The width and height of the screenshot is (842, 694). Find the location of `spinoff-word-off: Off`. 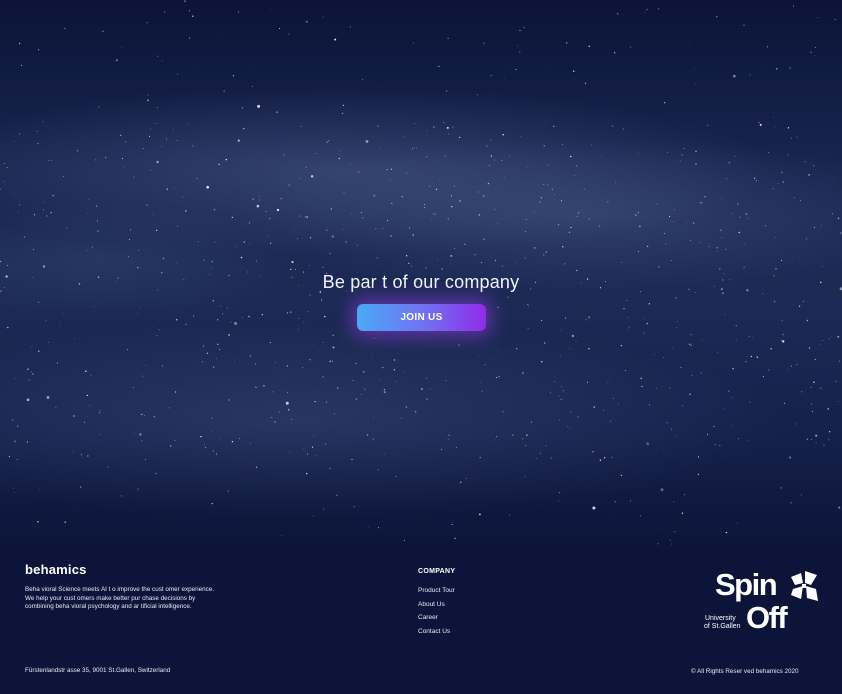

spinoff-word-off: Off is located at coordinates (767, 617).